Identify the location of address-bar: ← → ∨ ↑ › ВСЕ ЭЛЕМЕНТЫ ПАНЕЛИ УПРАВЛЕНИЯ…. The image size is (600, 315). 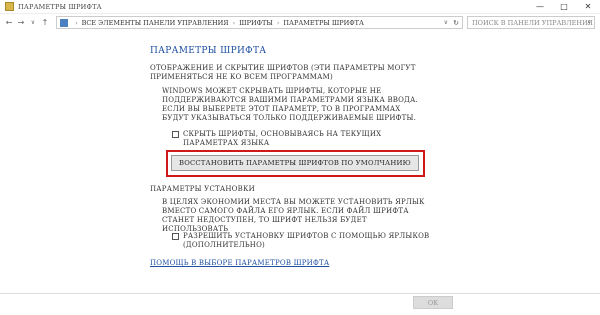
(300, 22).